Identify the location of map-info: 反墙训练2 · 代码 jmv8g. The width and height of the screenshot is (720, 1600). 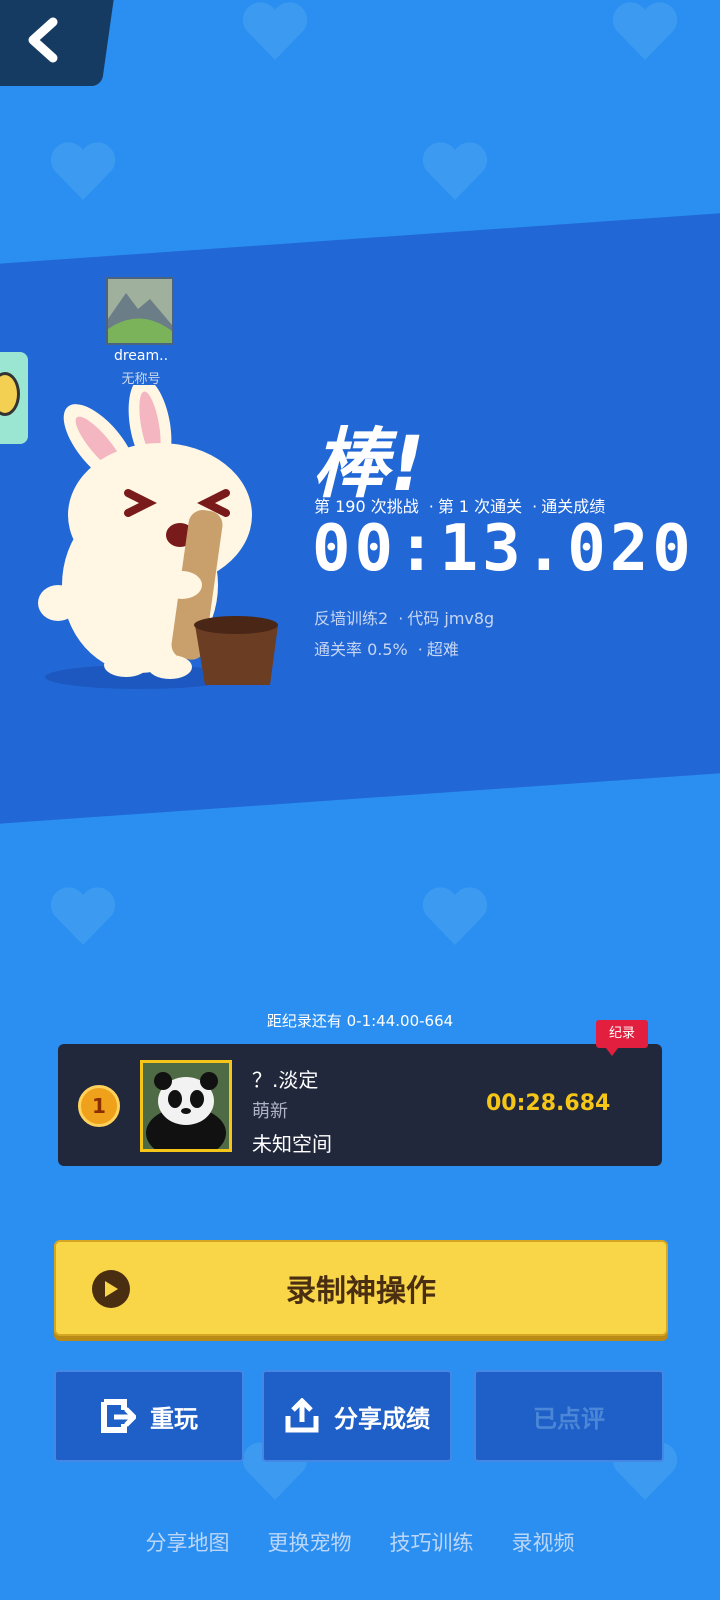
(404, 618).